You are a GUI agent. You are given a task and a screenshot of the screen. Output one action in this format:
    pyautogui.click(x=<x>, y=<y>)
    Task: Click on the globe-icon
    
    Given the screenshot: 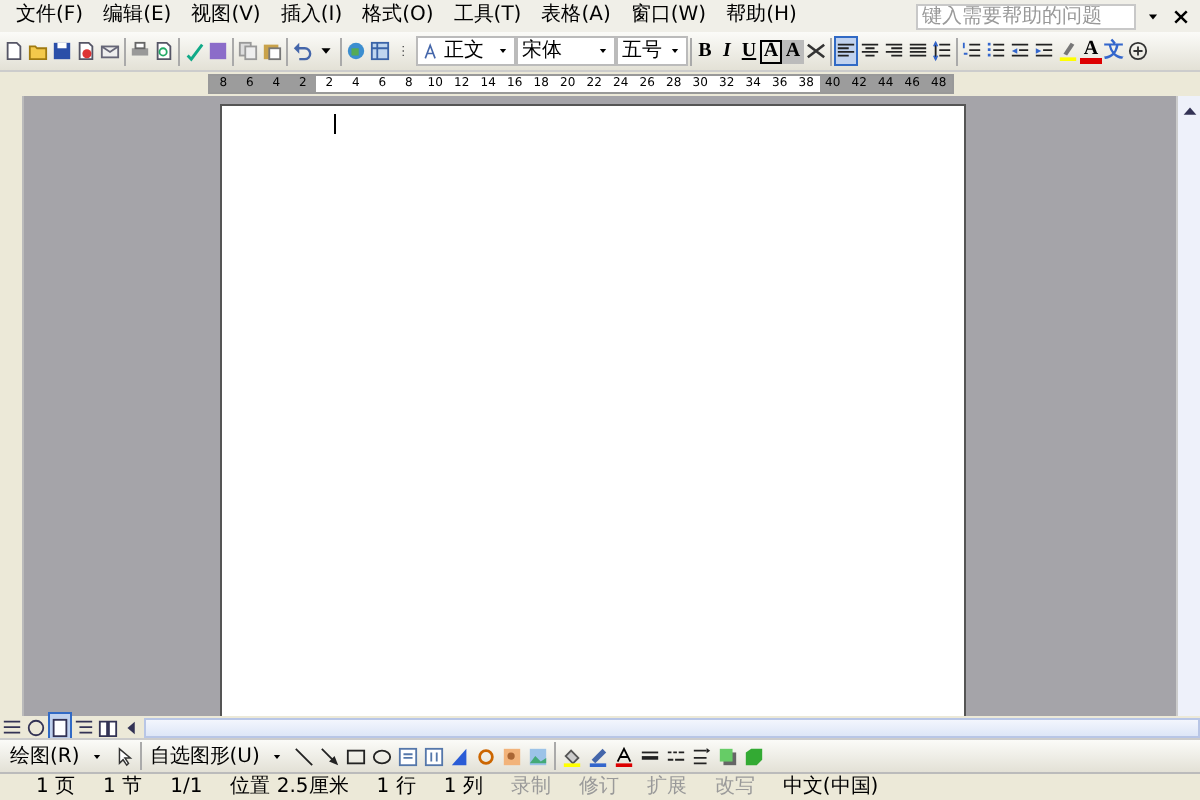 What is the action you would take?
    pyautogui.click(x=356, y=51)
    